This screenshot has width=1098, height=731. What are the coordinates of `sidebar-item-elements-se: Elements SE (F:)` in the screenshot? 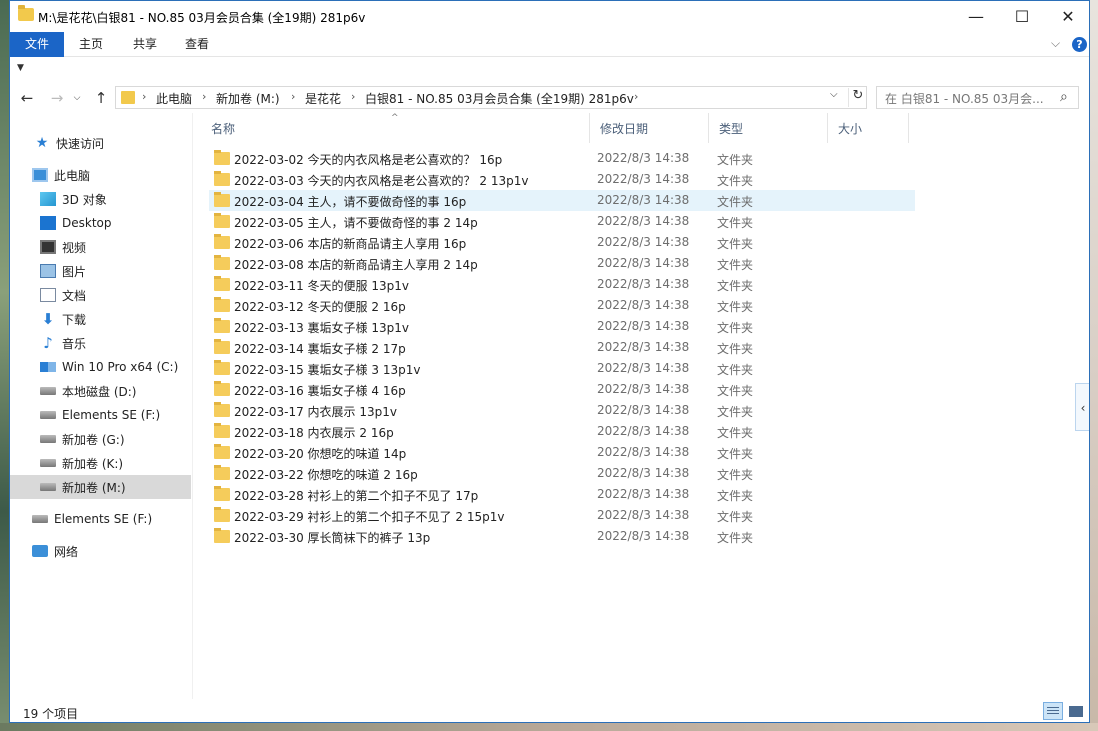 It's located at (100, 519).